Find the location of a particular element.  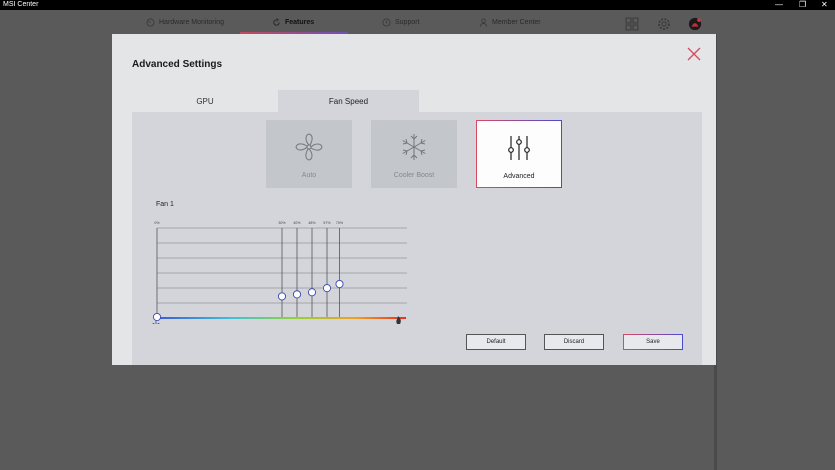

nav-label: Hardware Monitoring is located at coordinates (191, 22).